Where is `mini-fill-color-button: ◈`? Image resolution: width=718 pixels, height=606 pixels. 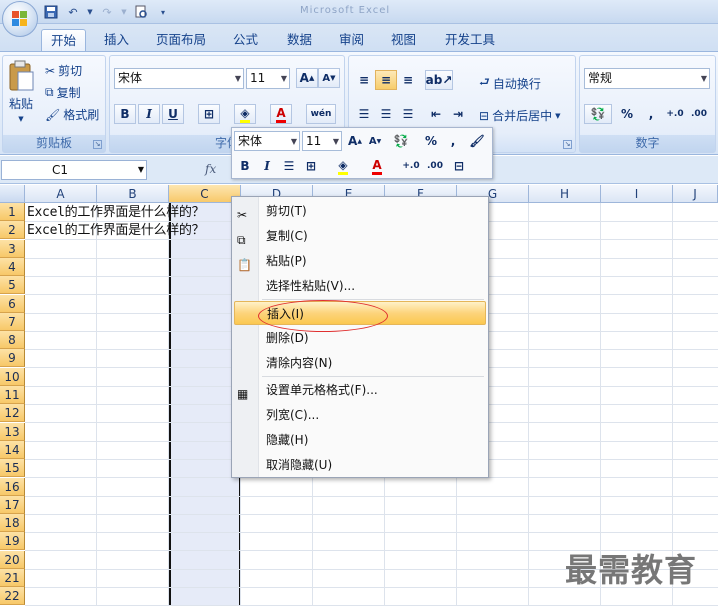 mini-fill-color-button: ◈ is located at coordinates (343, 166).